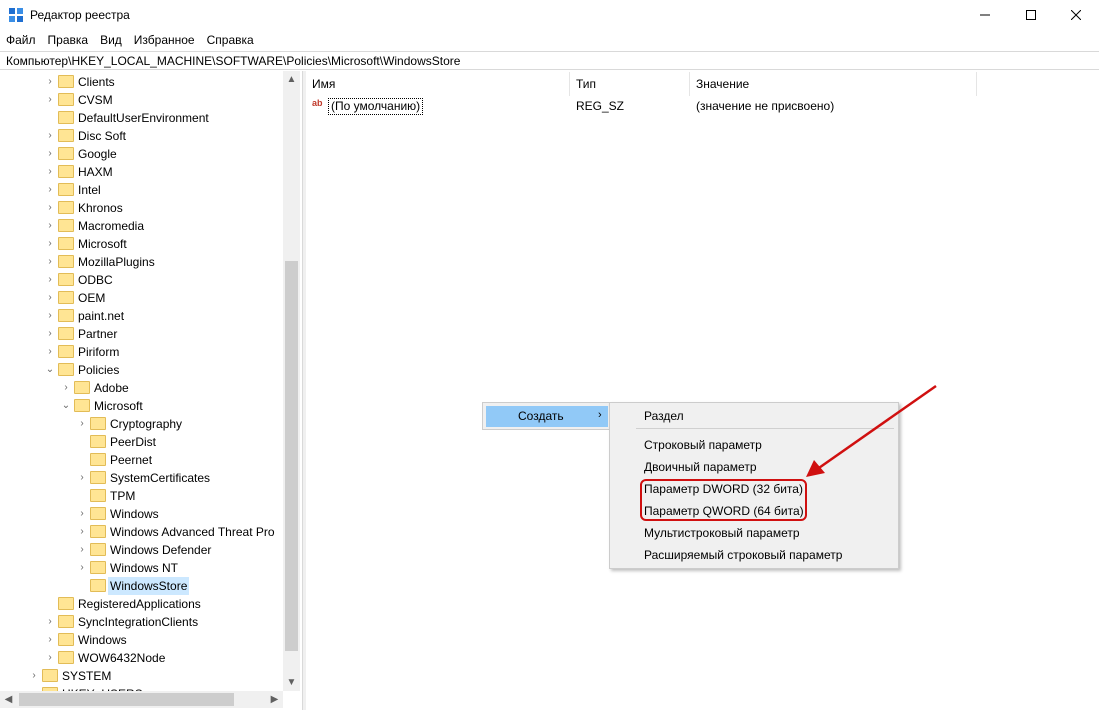 The width and height of the screenshot is (1099, 710). I want to click on scroll-thumb, so click(291, 456).